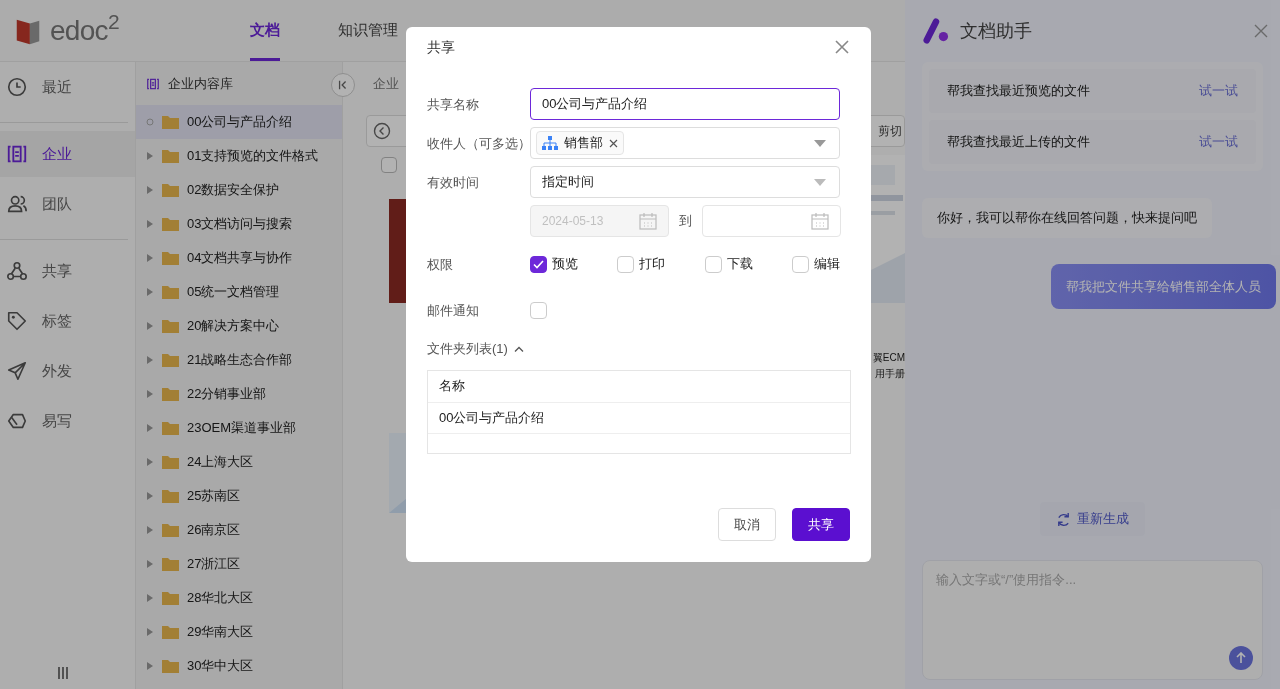 This screenshot has height=689, width=1280. Describe the element at coordinates (652, 264) in the screenshot. I see `checkbox-label: 打印` at that location.